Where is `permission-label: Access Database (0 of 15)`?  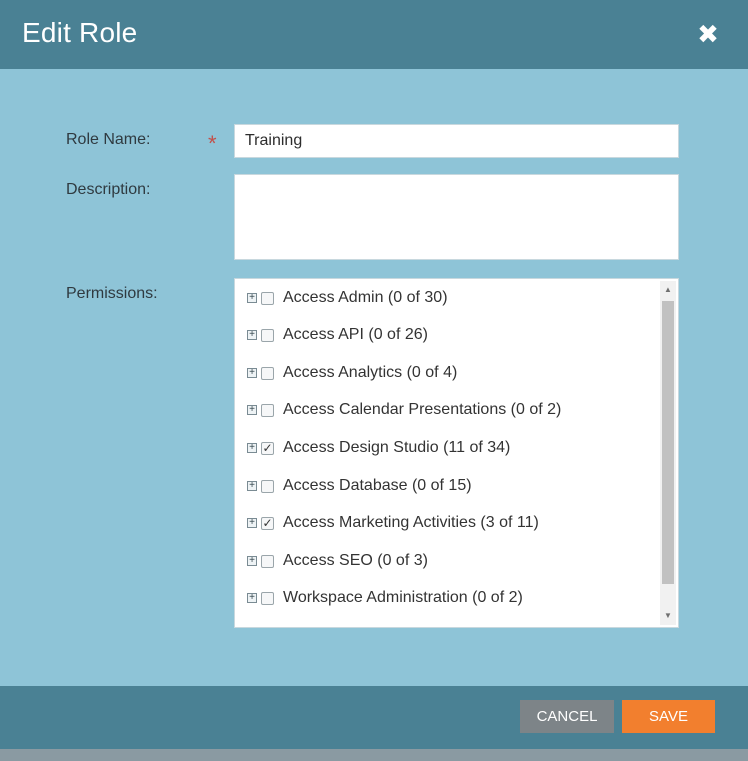 permission-label: Access Database (0 of 15) is located at coordinates (377, 485).